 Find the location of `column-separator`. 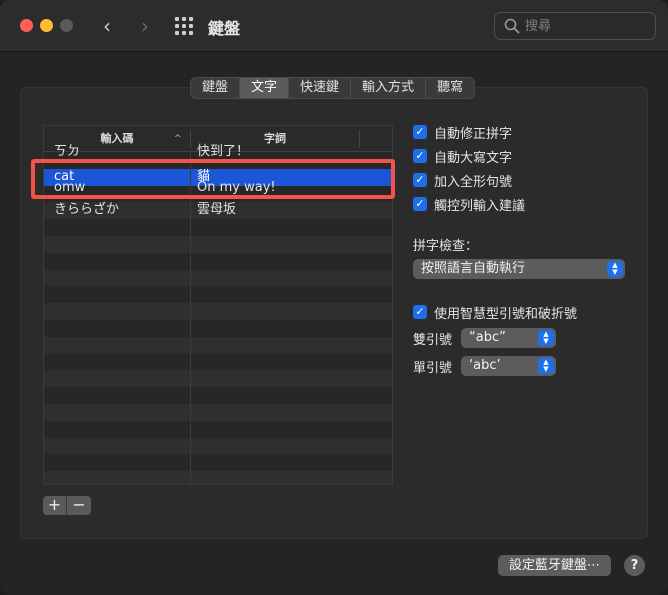

column-separator is located at coordinates (190, 318).